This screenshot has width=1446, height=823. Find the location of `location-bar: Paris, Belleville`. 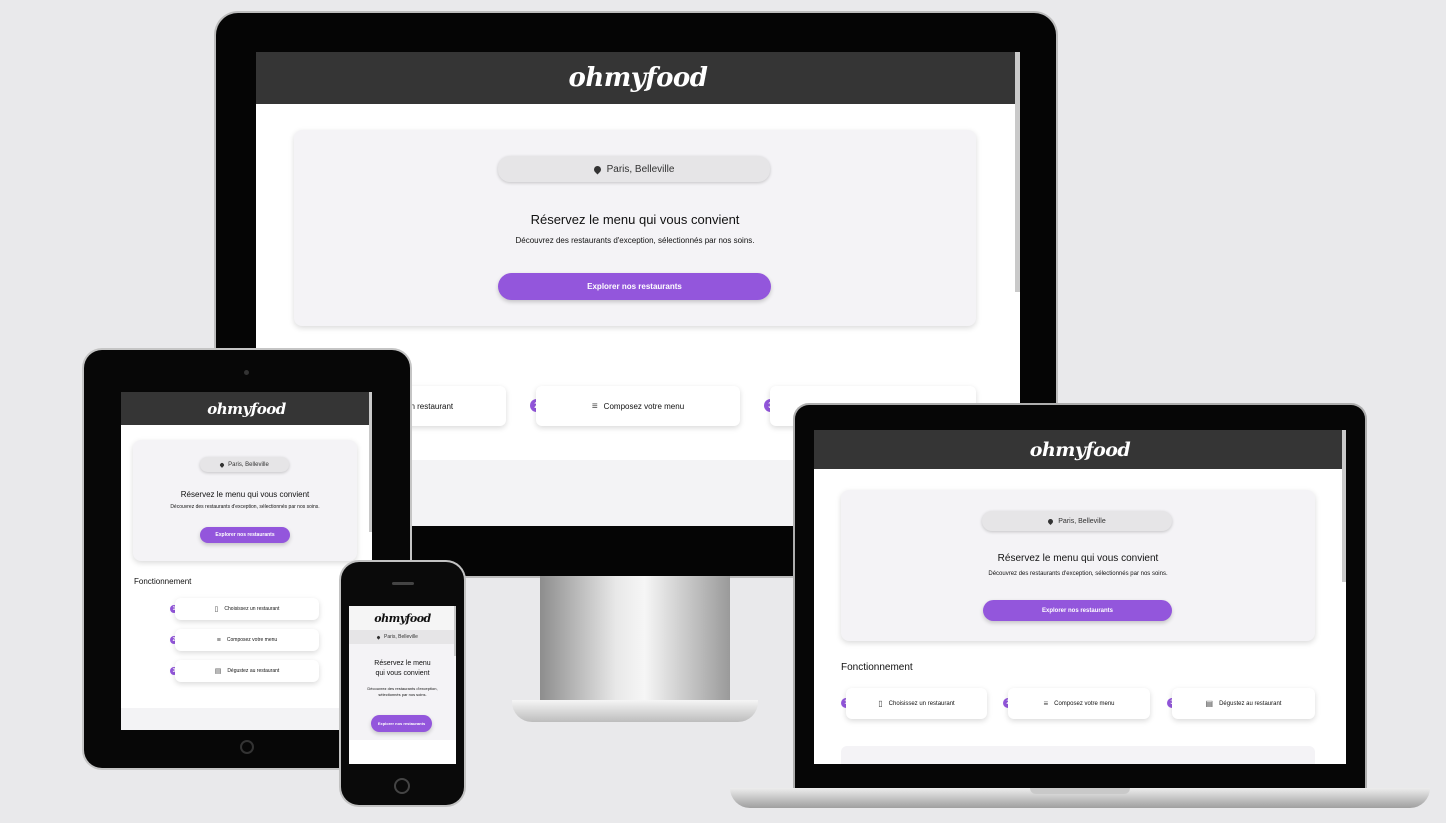

location-bar: Paris, Belleville is located at coordinates (402, 637).